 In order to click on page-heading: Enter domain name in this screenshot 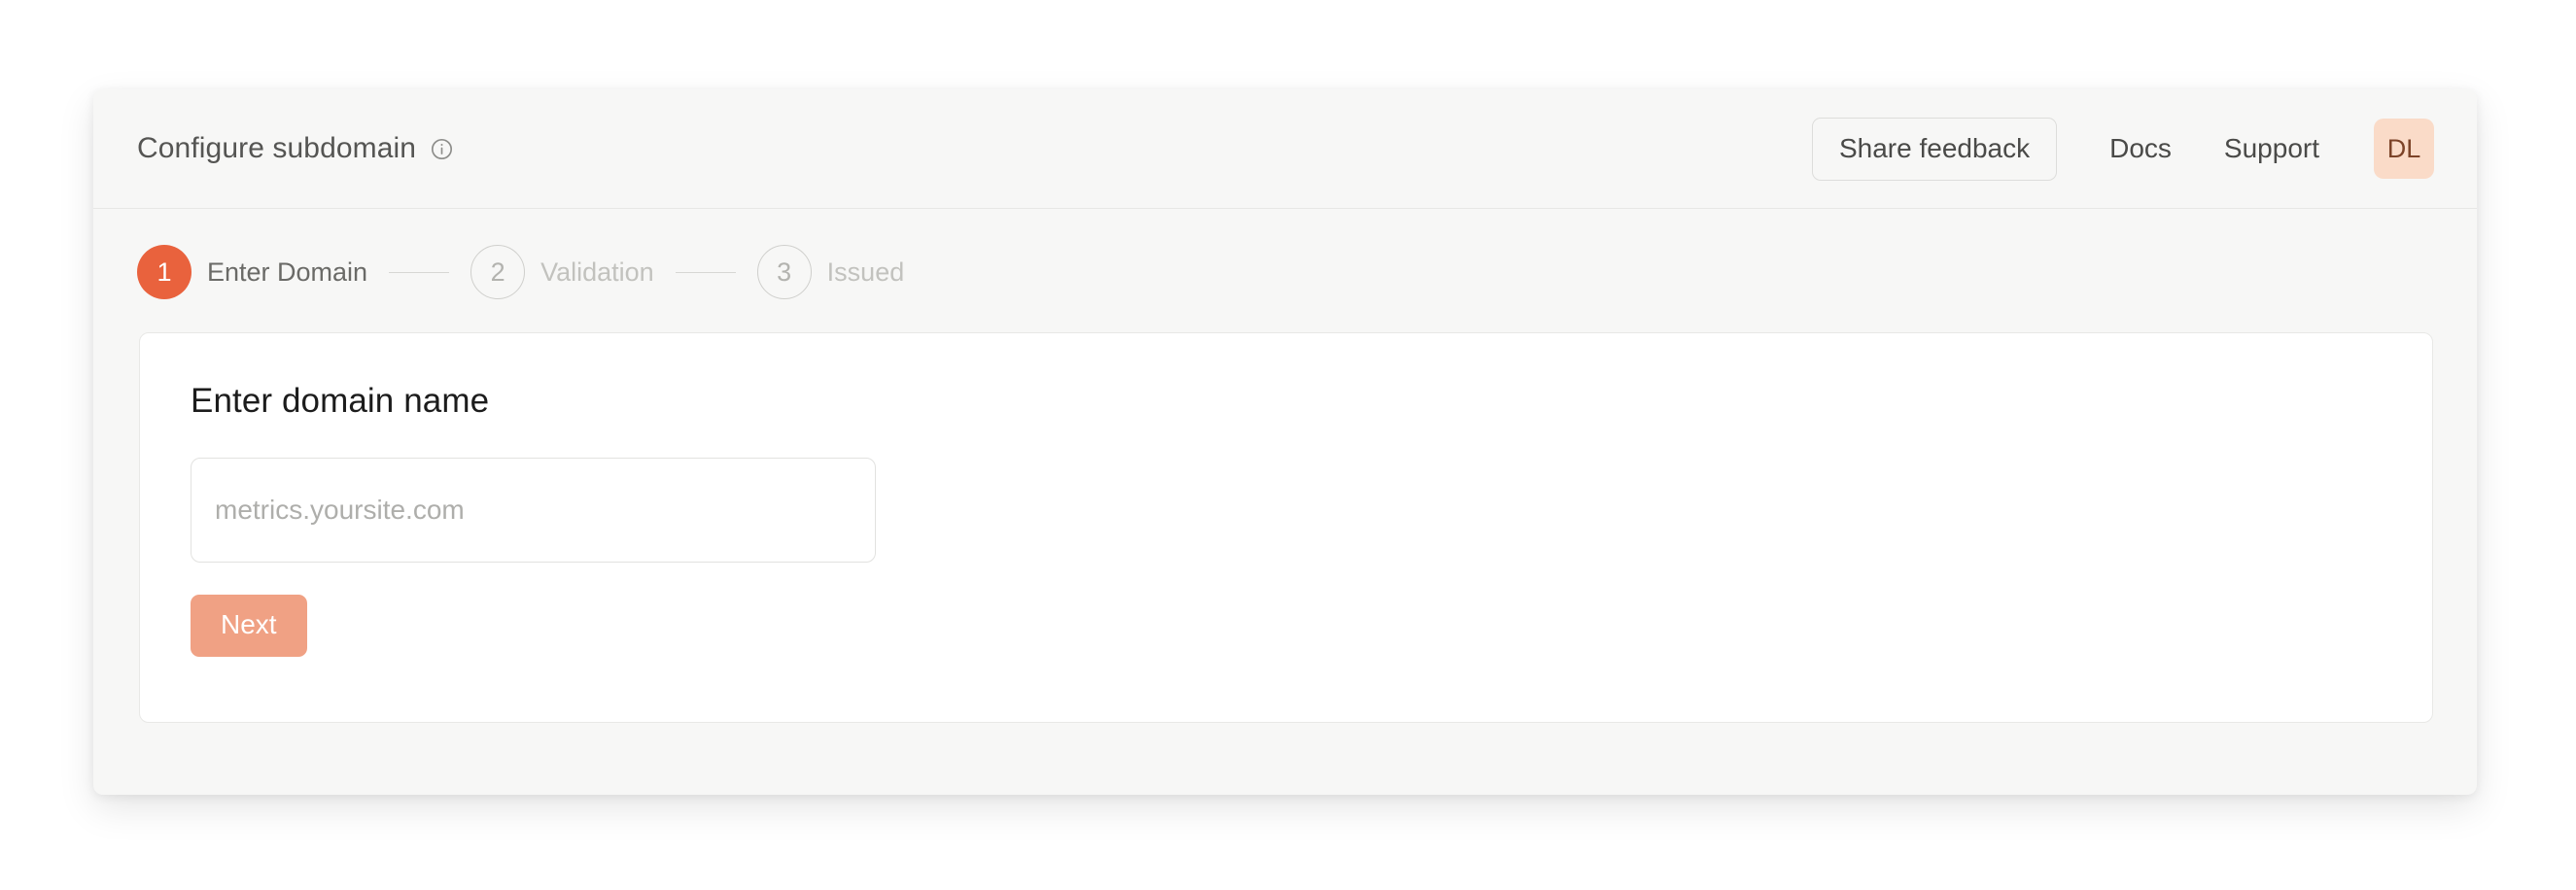, I will do `click(340, 401)`.